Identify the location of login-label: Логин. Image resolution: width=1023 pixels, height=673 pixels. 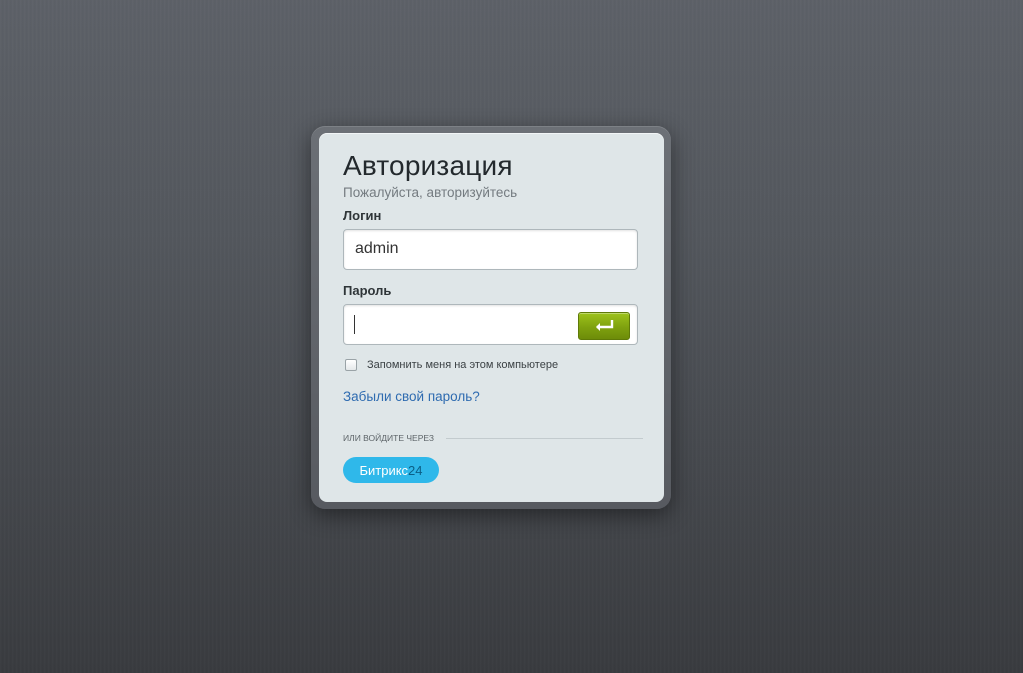
(362, 215).